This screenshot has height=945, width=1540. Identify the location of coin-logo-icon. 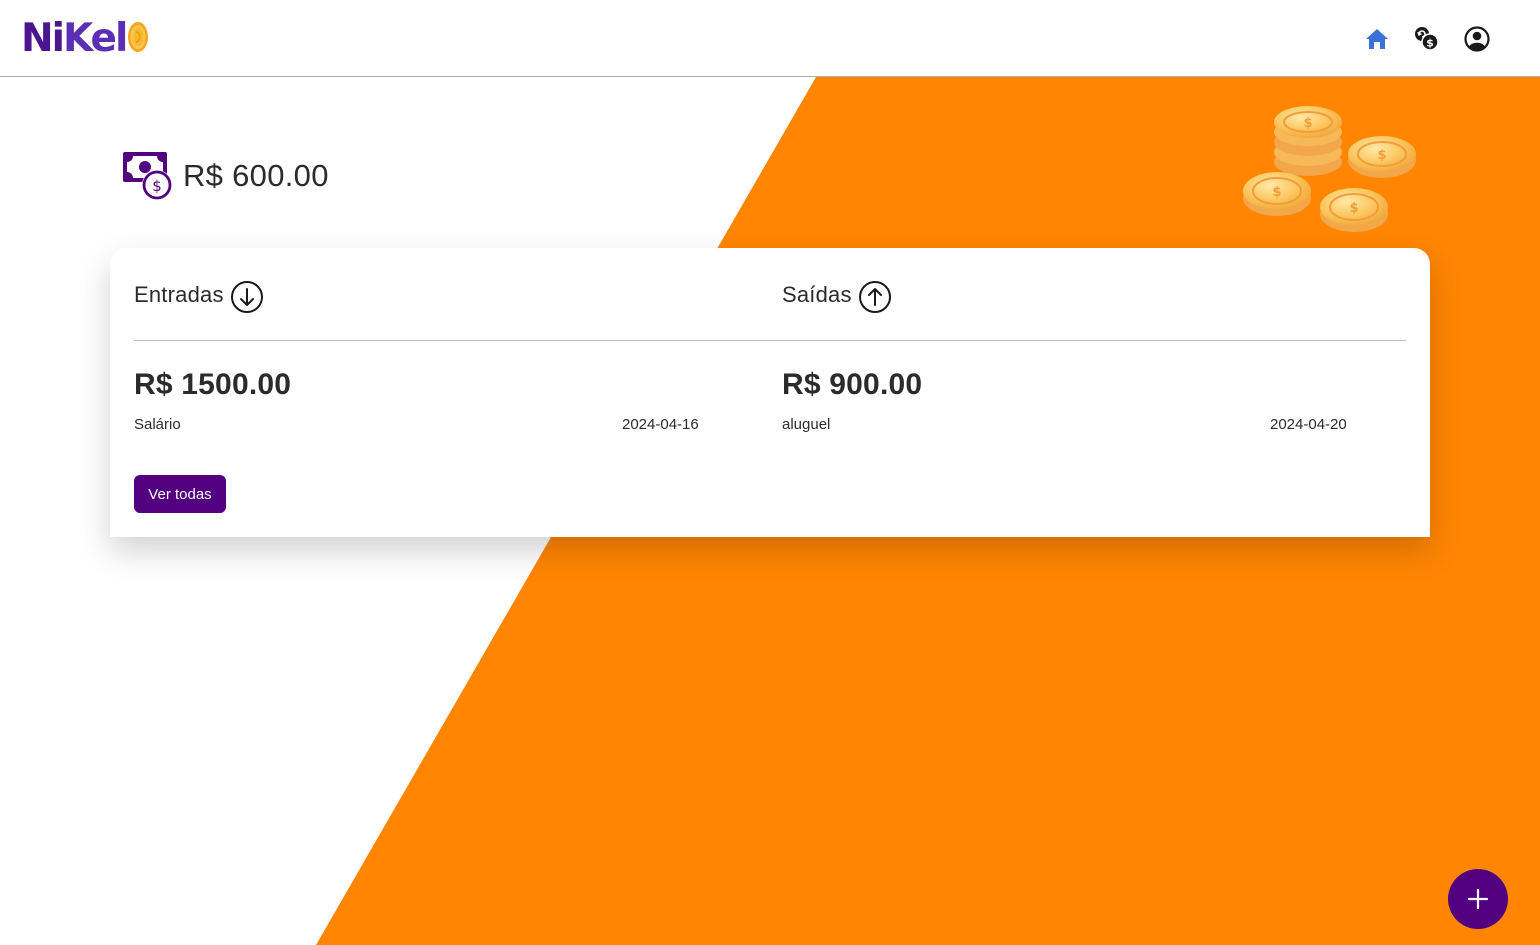
(138, 37).